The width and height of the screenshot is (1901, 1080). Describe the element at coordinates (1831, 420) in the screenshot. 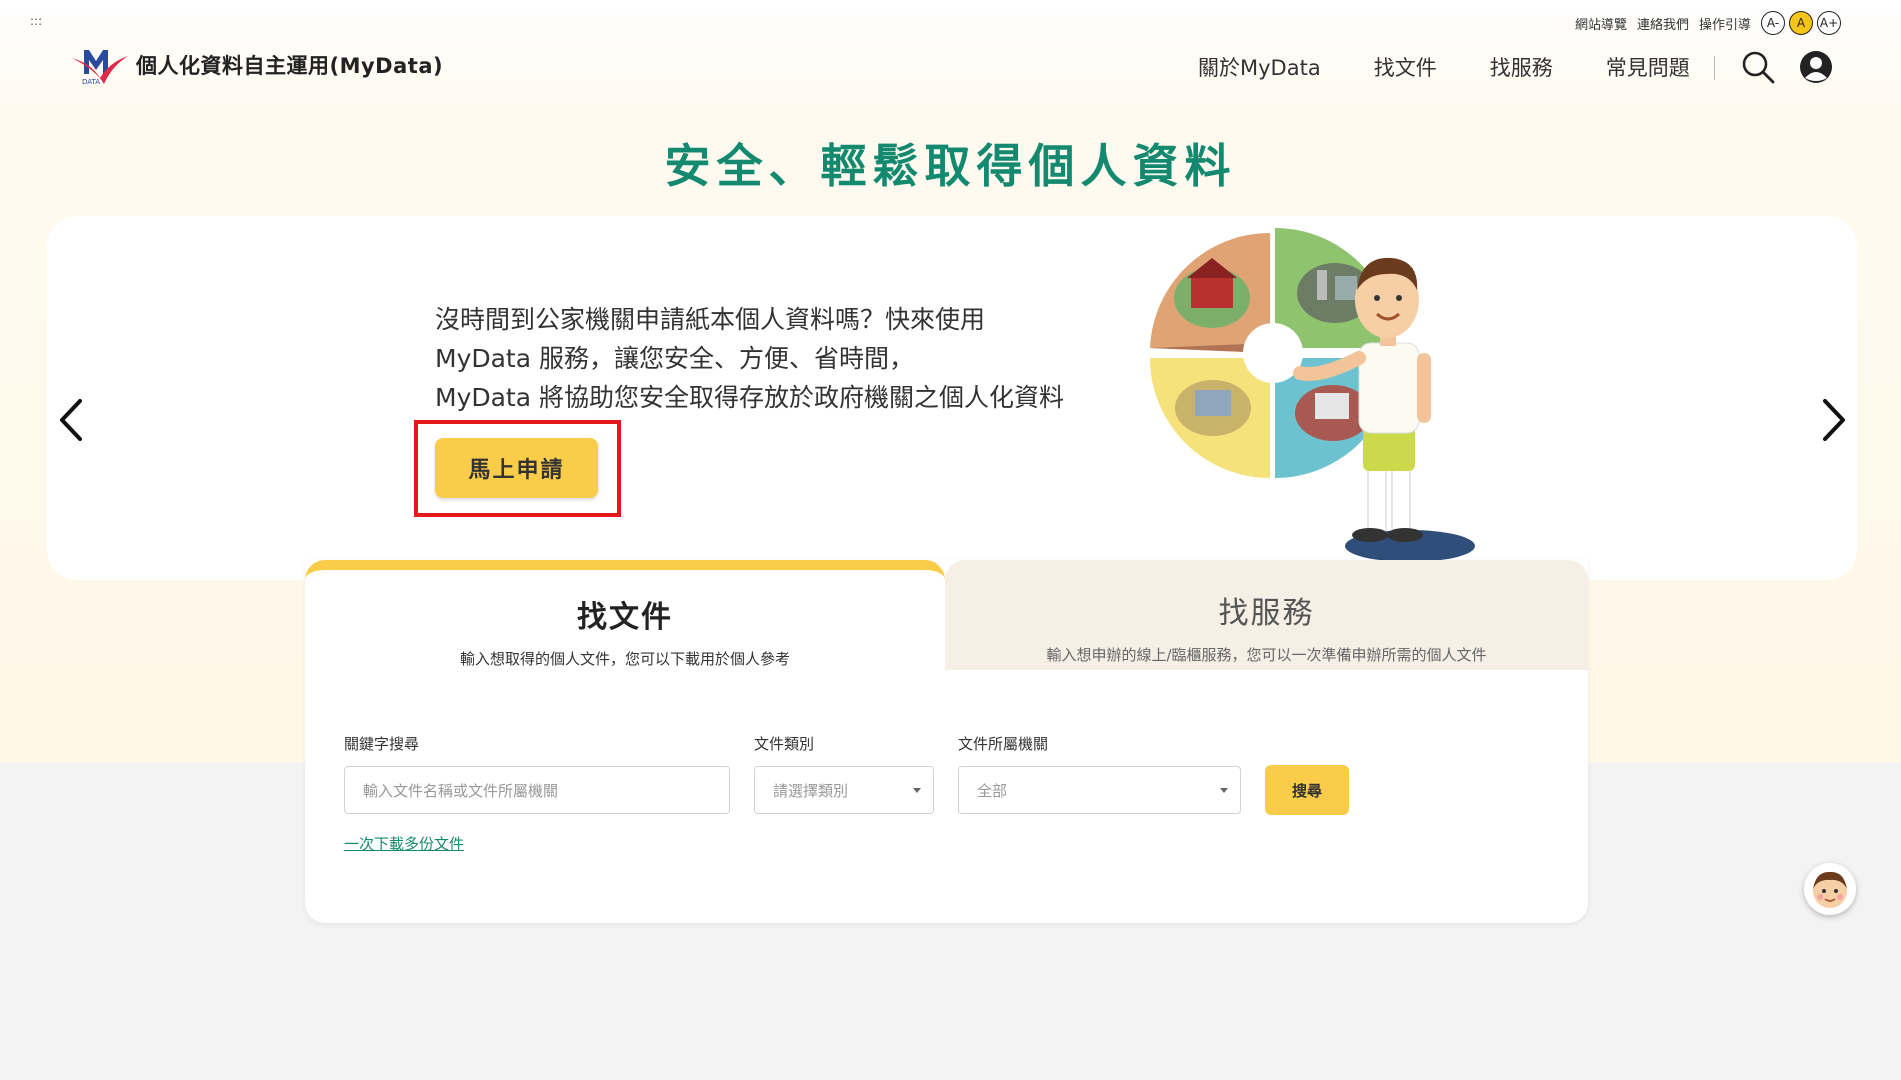

I see `chevron-right-icon` at that location.